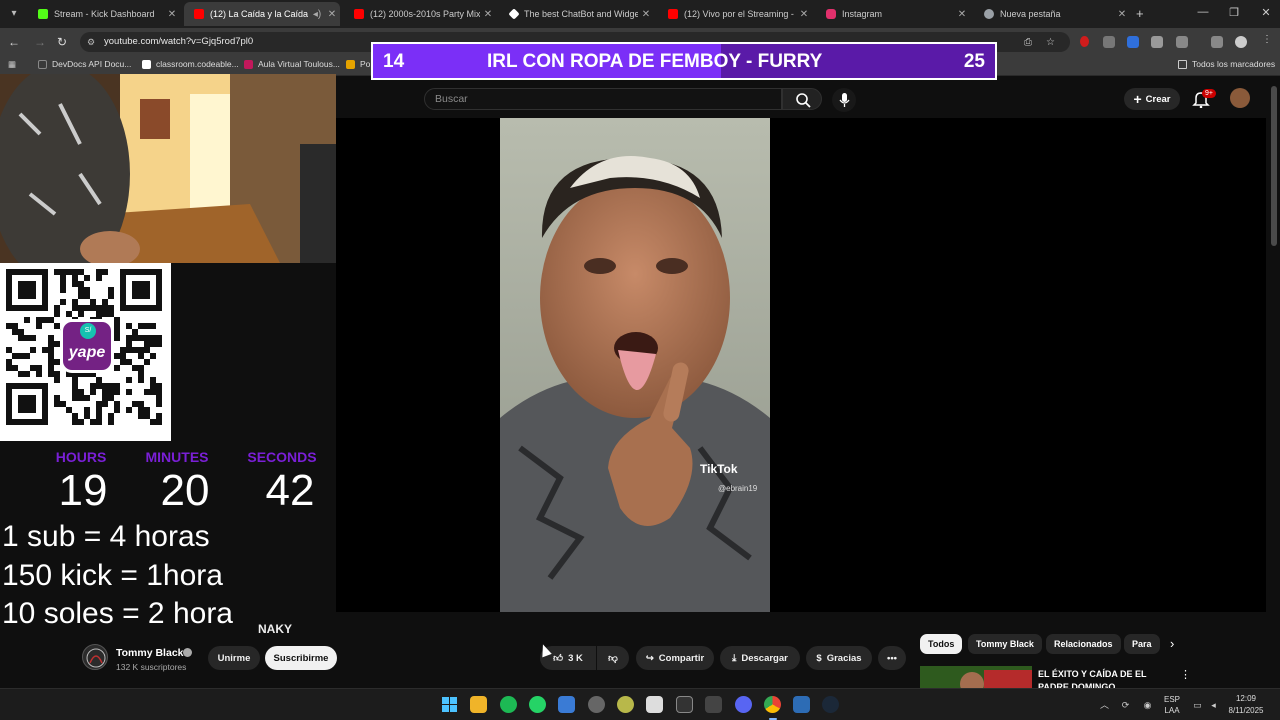  I want to click on page-scrollbar, so click(1274, 166).